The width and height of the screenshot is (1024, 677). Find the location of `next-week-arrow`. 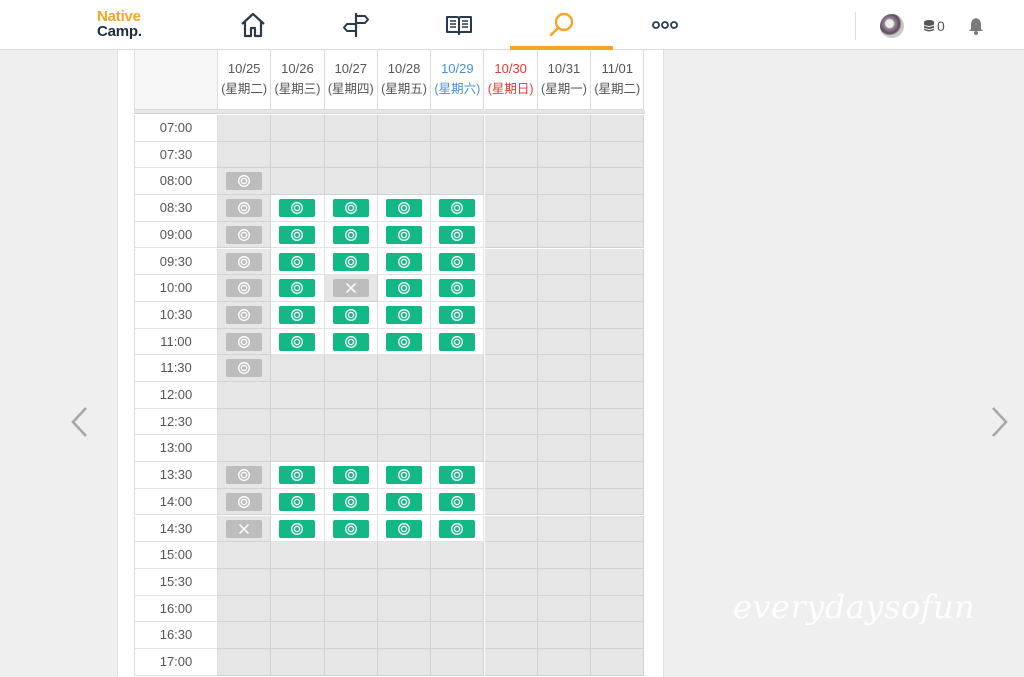

next-week-arrow is located at coordinates (999, 422).